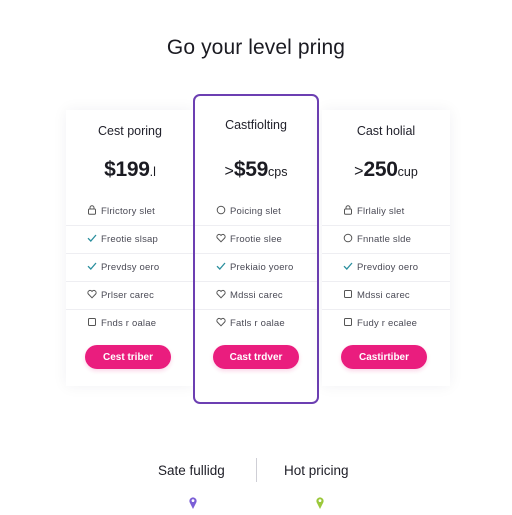  I want to click on plan-name: Cast holial, so click(386, 131).